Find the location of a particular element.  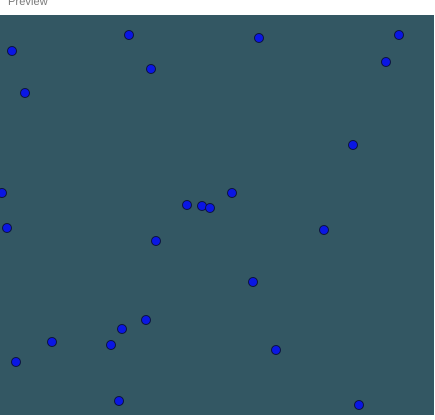

title-bar: Preview is located at coordinates (217, 7).